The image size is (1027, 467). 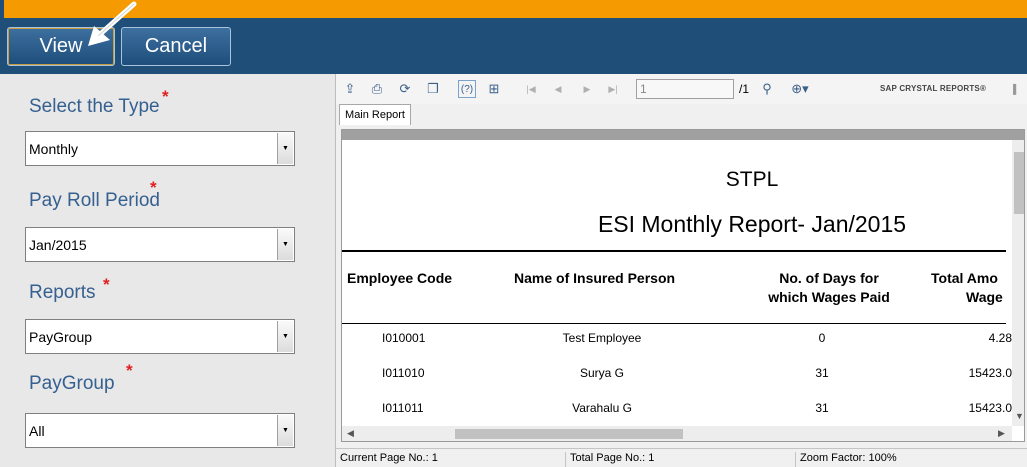 I want to click on type-select: Monthly ▼, so click(x=160, y=148).